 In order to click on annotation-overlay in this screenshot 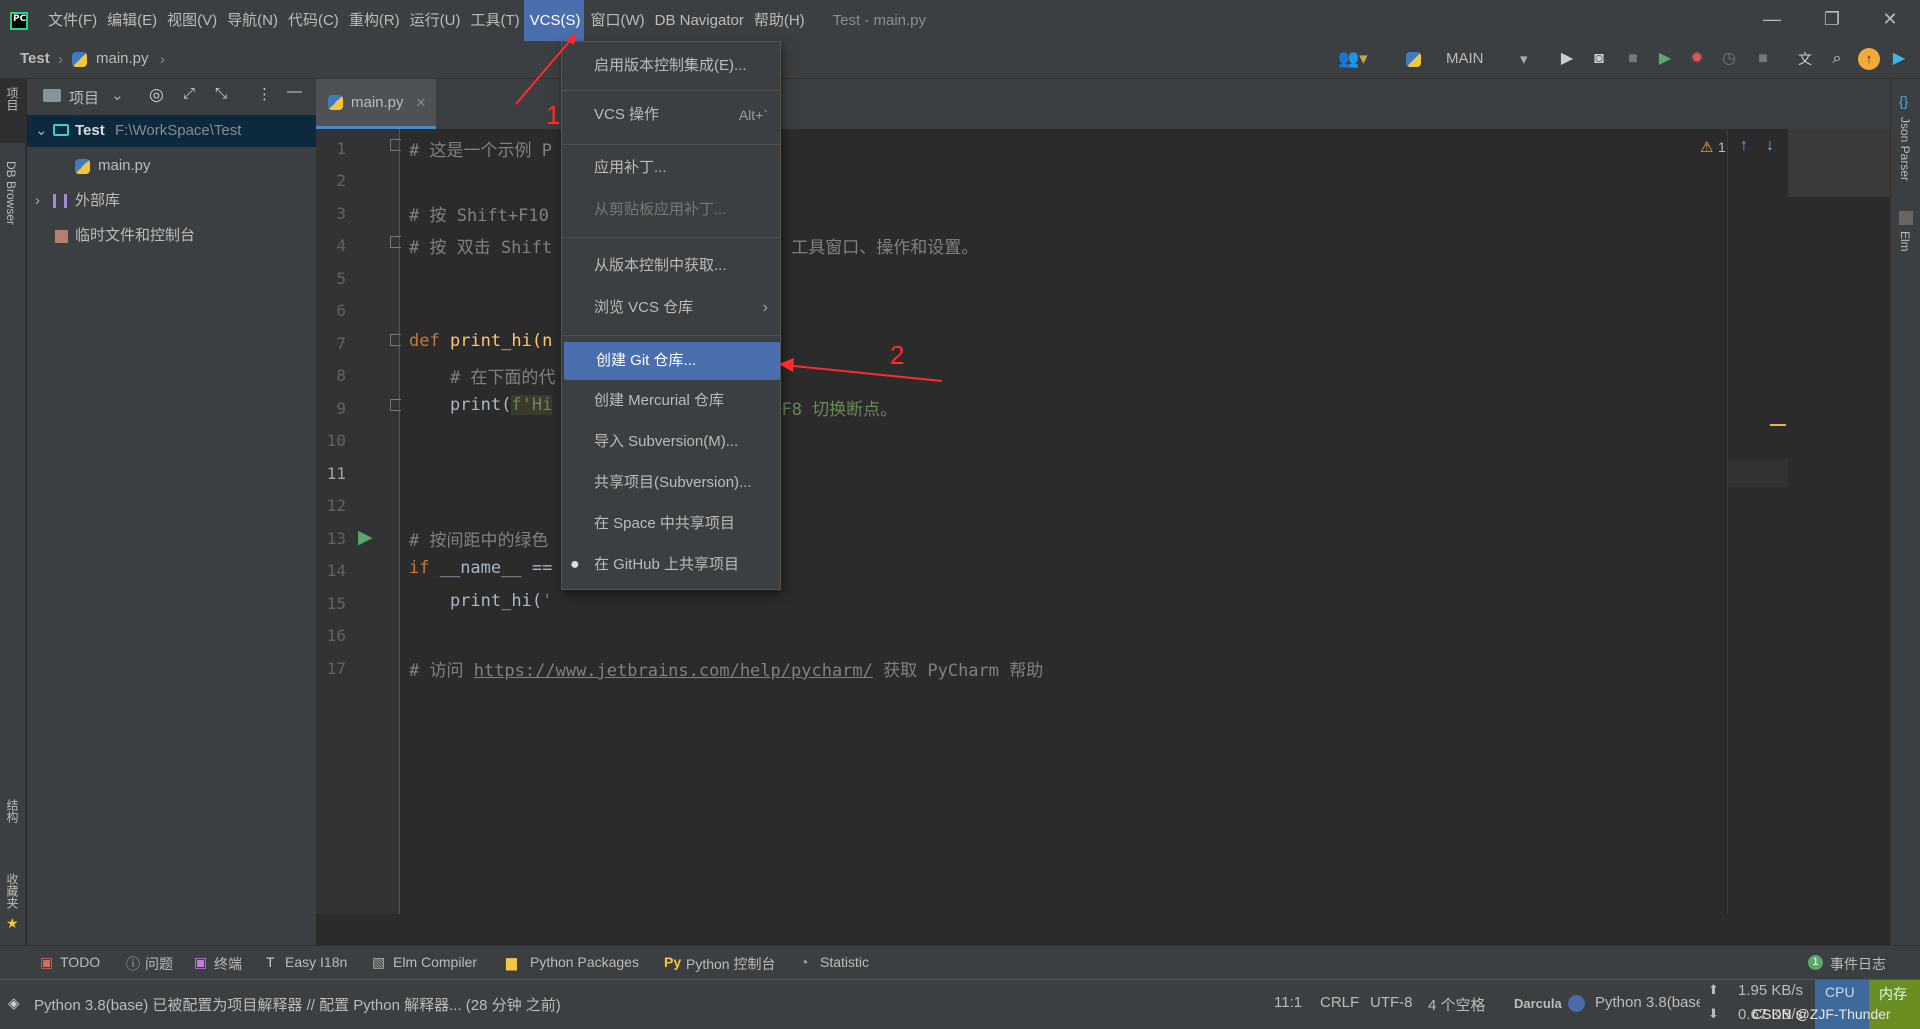, I will do `click(729, 207)`.